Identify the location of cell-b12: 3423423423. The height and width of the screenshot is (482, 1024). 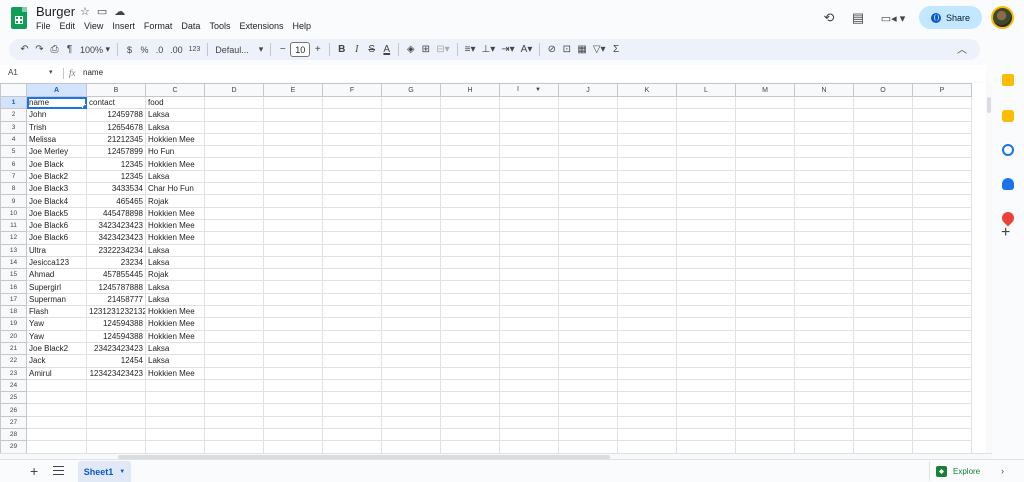
(116, 238).